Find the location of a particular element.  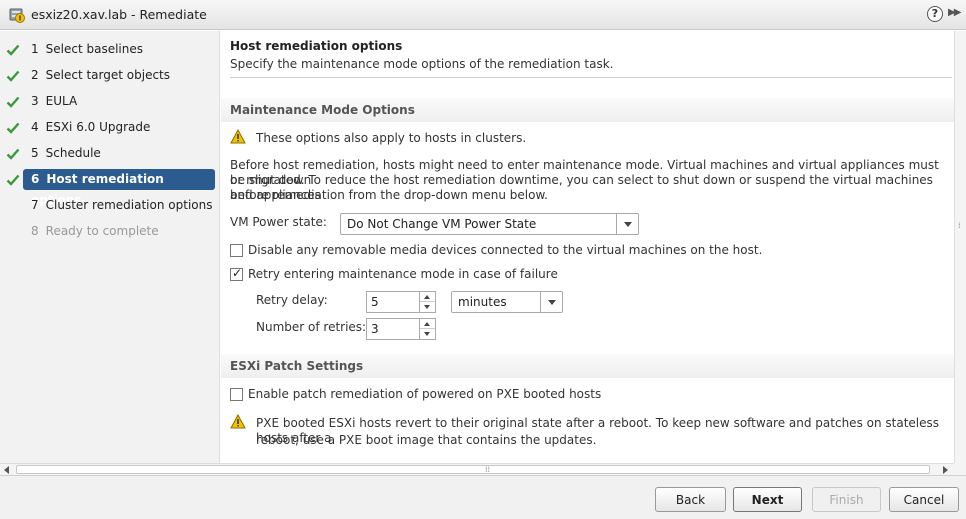

window-title: esxiz20.xav.lab - Remediate is located at coordinates (119, 14).